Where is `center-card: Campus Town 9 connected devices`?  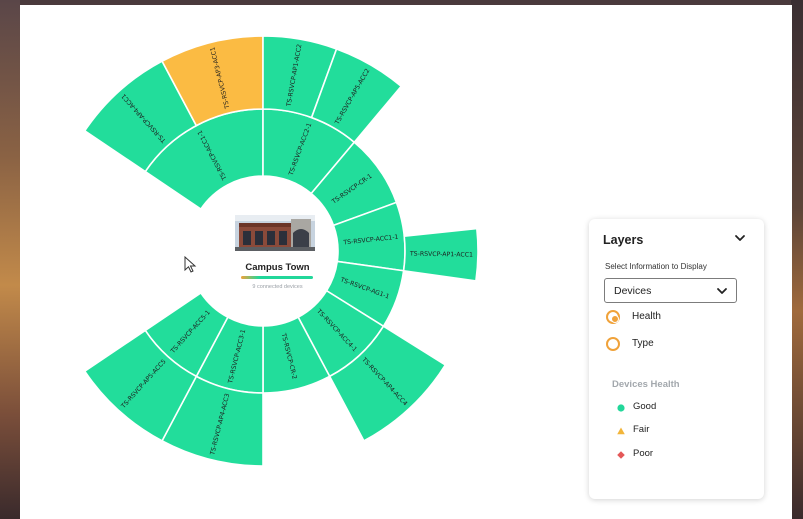 center-card: Campus Town 9 connected devices is located at coordinates (265, 255).